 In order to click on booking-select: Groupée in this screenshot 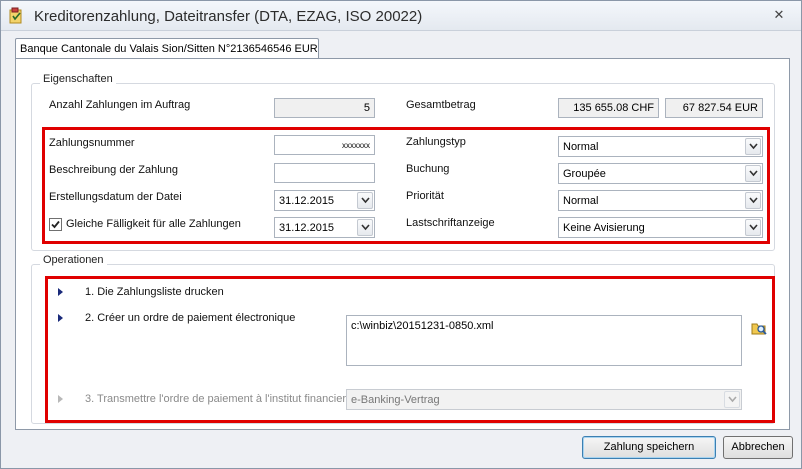, I will do `click(660, 173)`.